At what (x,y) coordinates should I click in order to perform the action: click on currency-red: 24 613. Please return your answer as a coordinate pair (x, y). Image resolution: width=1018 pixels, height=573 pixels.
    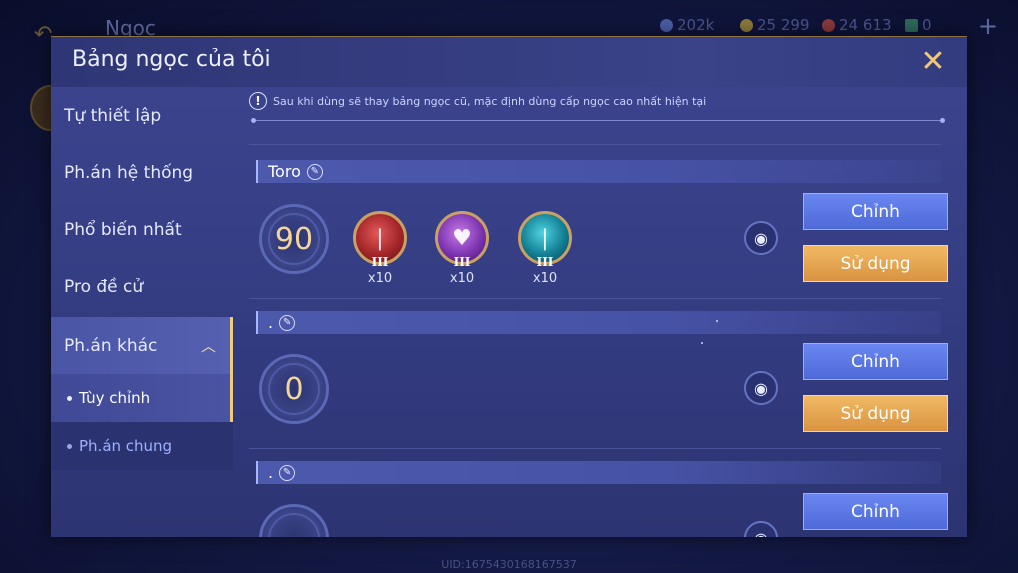
    Looking at the image, I should click on (857, 25).